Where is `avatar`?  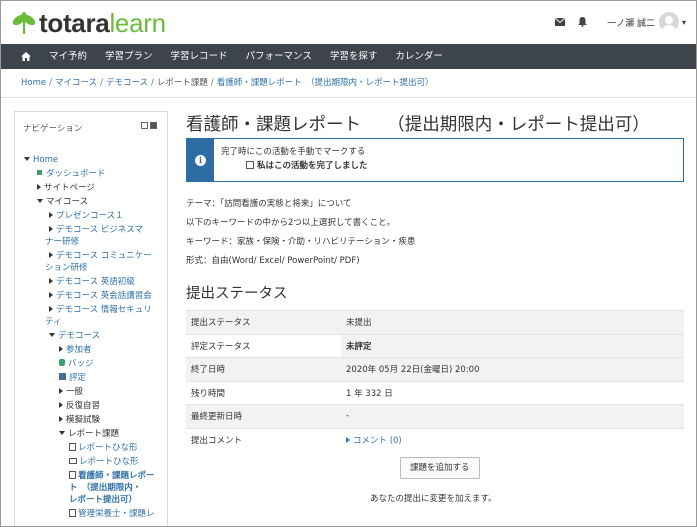 avatar is located at coordinates (668, 22).